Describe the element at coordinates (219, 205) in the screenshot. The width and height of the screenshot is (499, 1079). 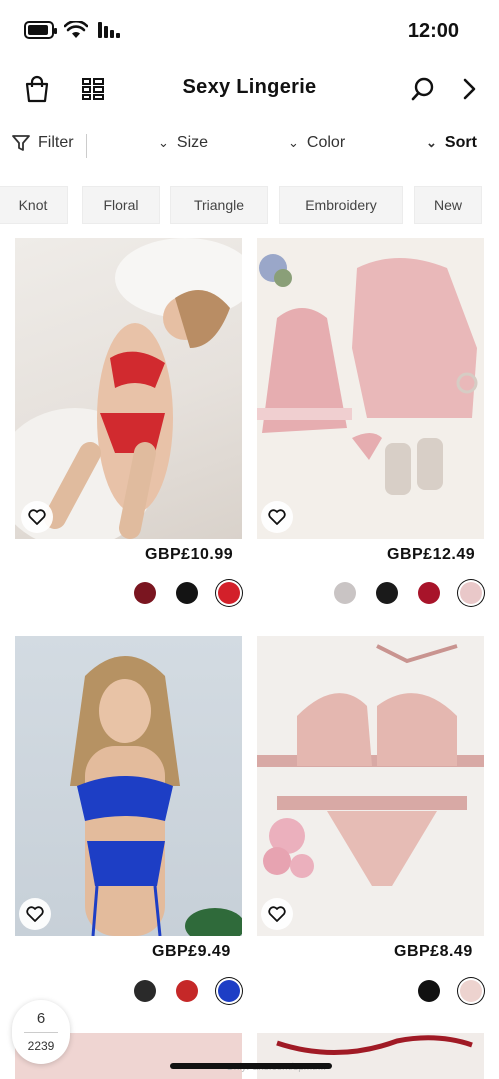
I see `chip-triangle: Triangle` at that location.